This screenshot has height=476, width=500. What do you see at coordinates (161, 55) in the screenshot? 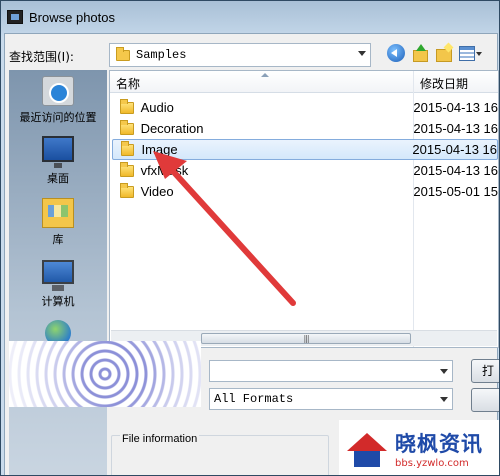
I see `look-in-value: Samples` at bounding box center [161, 55].